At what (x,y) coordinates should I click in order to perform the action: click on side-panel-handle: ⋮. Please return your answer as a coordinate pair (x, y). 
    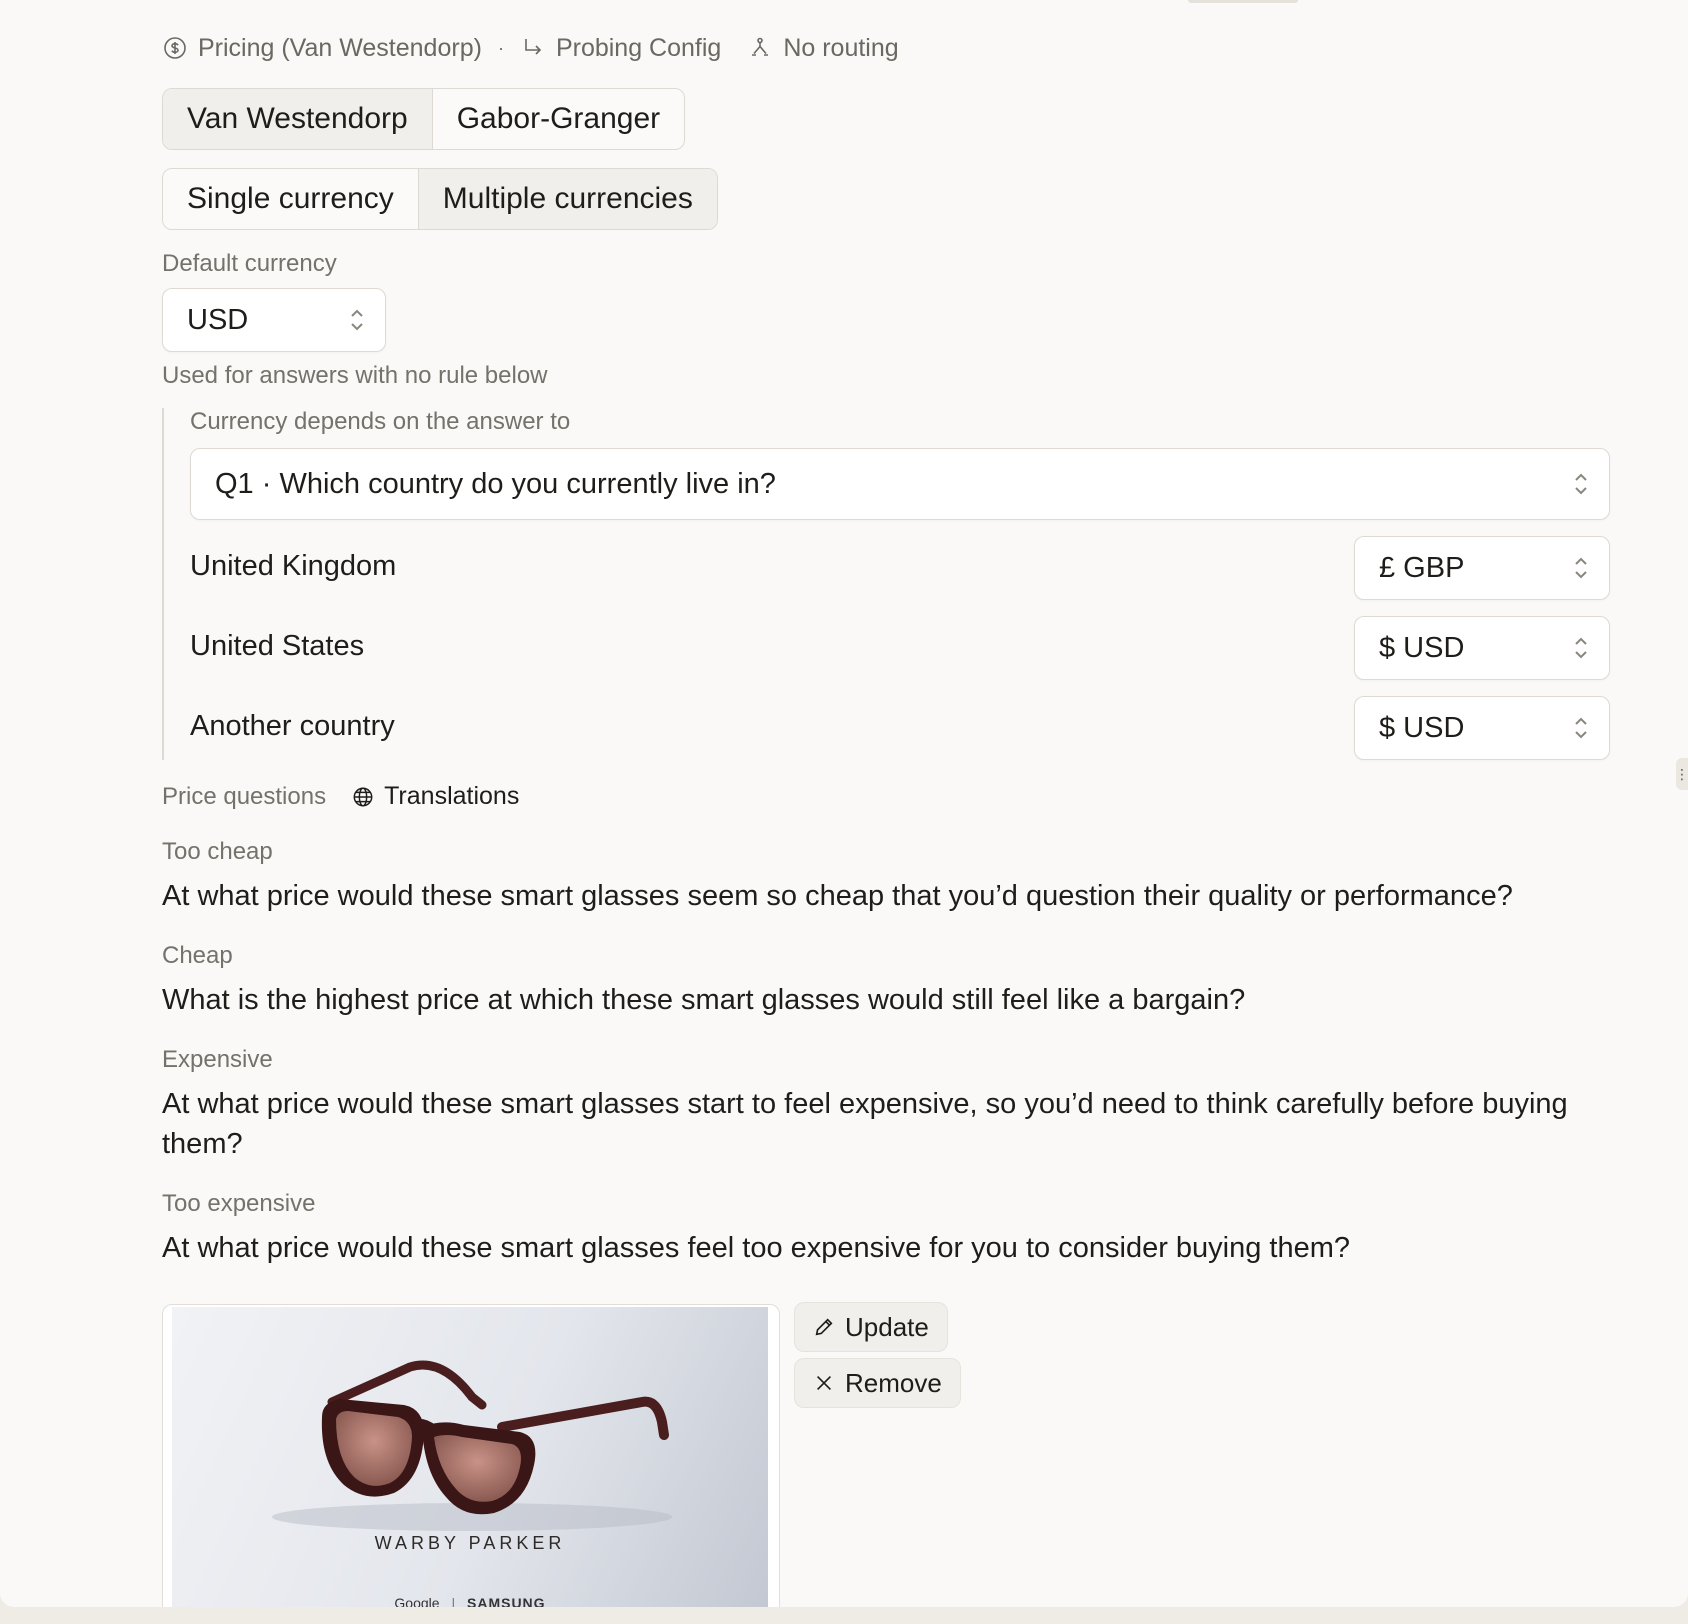
    Looking at the image, I should click on (1681, 774).